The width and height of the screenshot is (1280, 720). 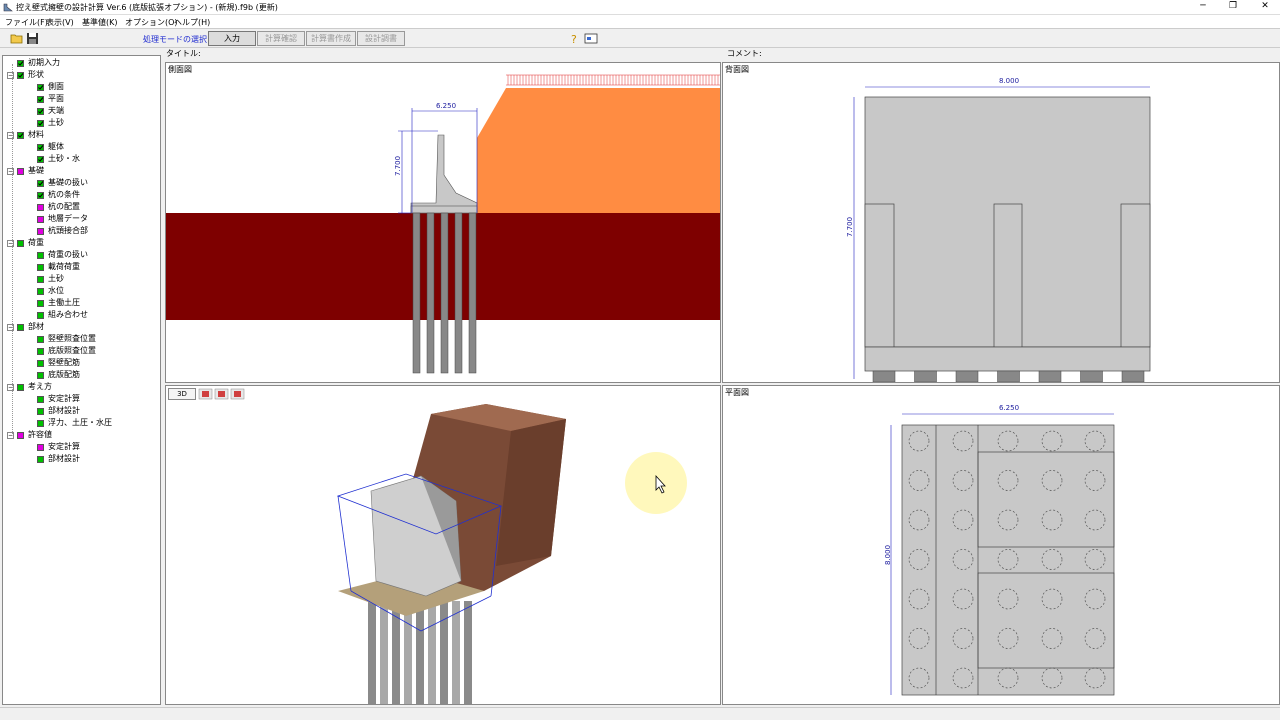 I want to click on menu-options: オプション(O), so click(x=151, y=22).